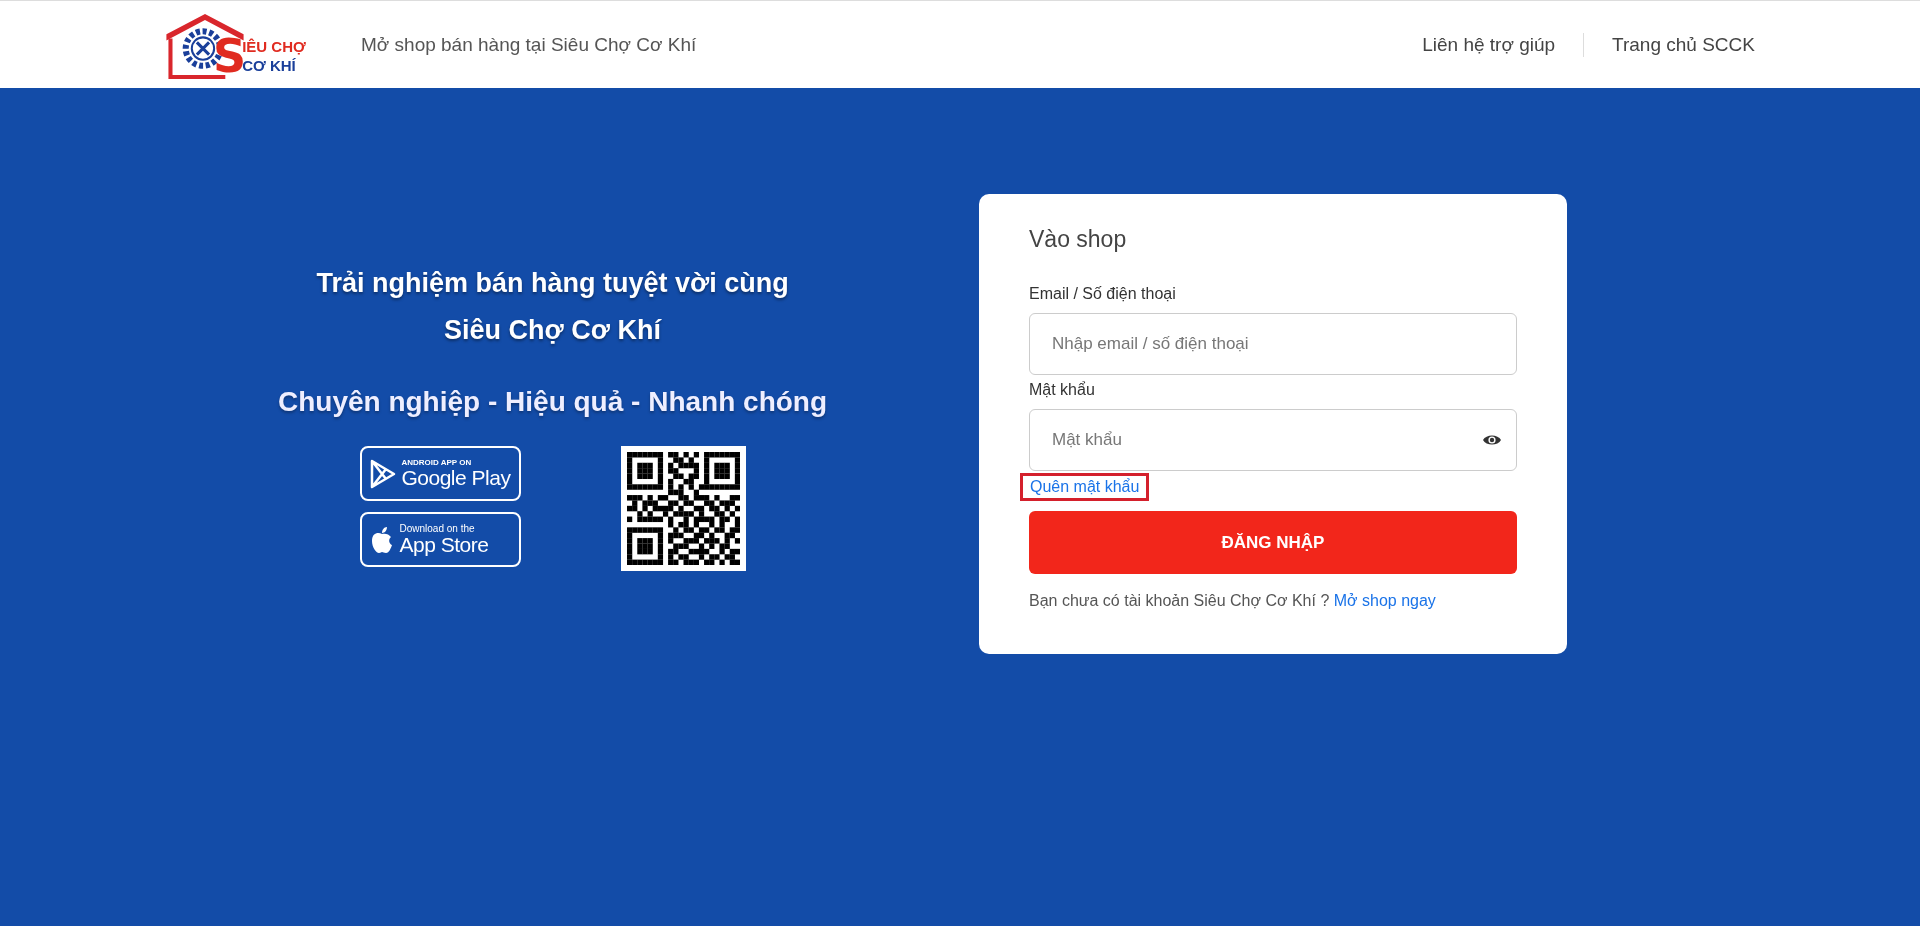 Image resolution: width=1920 pixels, height=926 pixels. I want to click on header-link: Liên hệ trợ giúp, so click(1489, 44).